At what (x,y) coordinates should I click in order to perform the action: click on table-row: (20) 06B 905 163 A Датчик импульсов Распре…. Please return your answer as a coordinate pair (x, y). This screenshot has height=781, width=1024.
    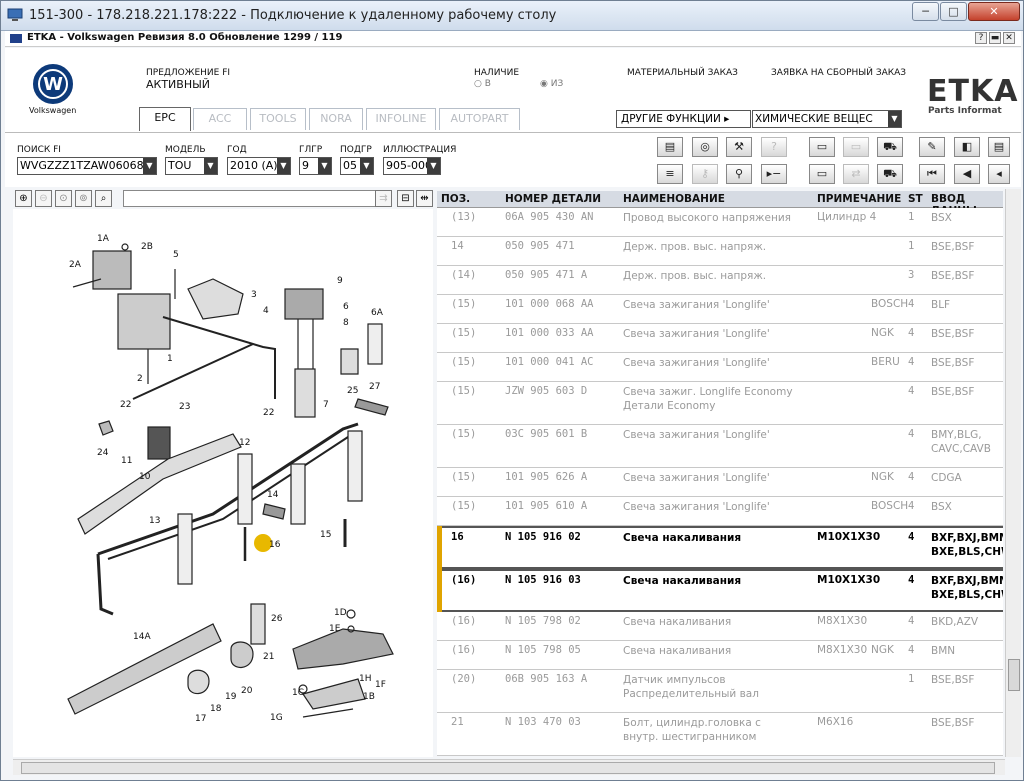
    Looking at the image, I should click on (720, 691).